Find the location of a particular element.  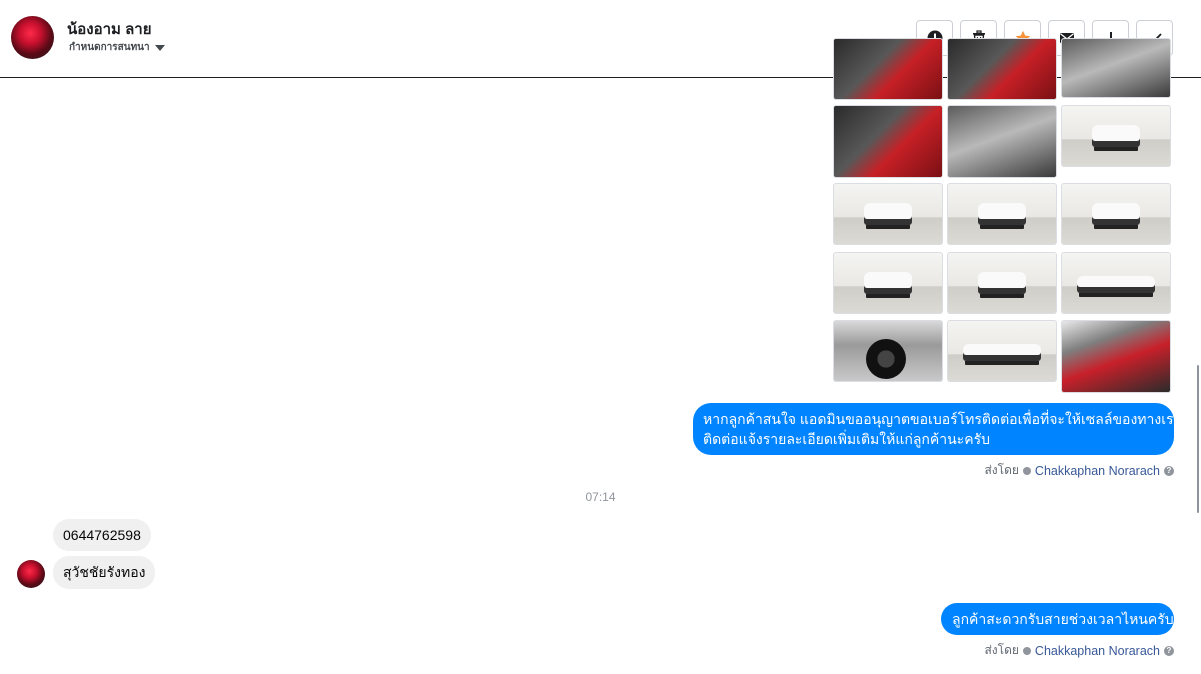

assign-conversation-label: กำหนดการสนทนา is located at coordinates (109, 47).